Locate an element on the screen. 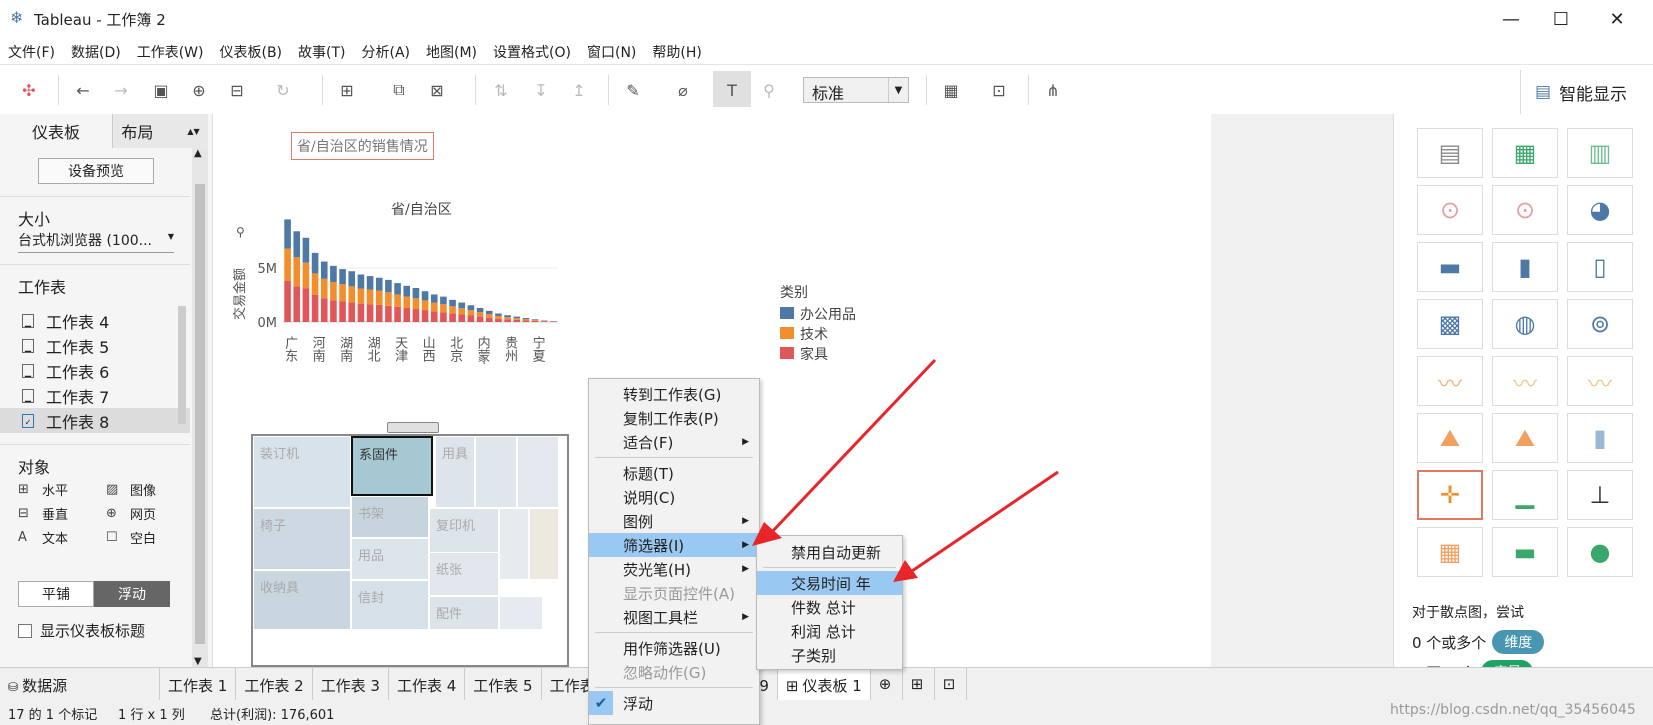 This screenshot has width=1653, height=725. tab-sheet: 工作表 2 is located at coordinates (274, 684).